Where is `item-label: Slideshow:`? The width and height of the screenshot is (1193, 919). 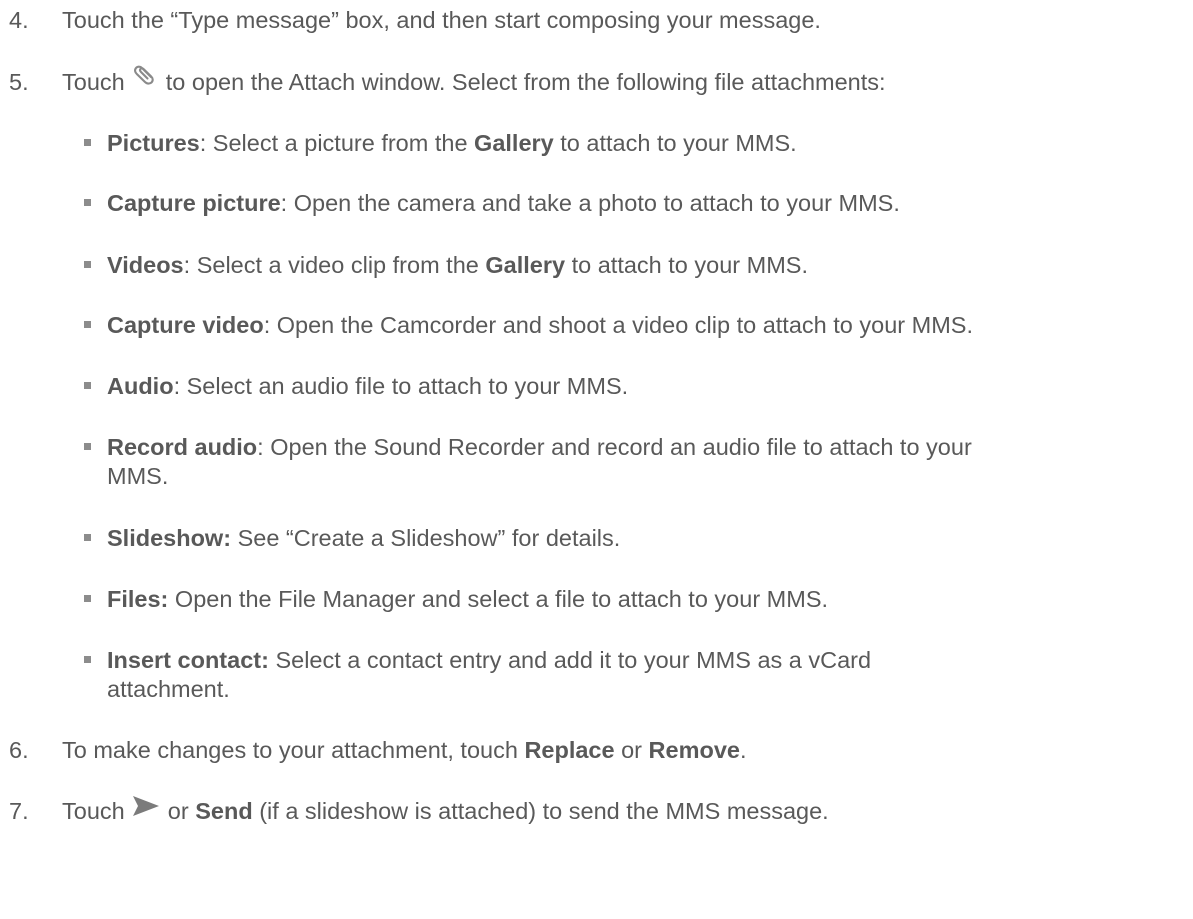 item-label: Slideshow: is located at coordinates (169, 538).